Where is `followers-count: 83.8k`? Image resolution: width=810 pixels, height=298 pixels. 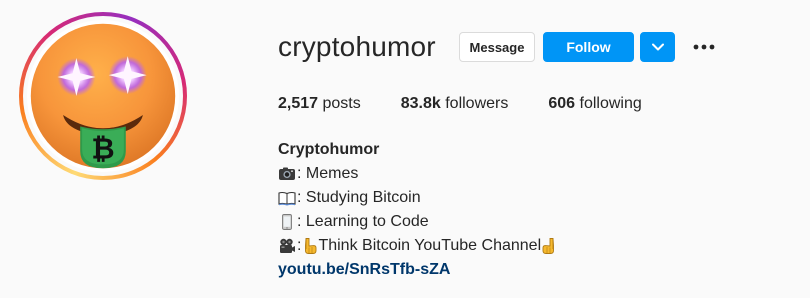
followers-count: 83.8k is located at coordinates (420, 103).